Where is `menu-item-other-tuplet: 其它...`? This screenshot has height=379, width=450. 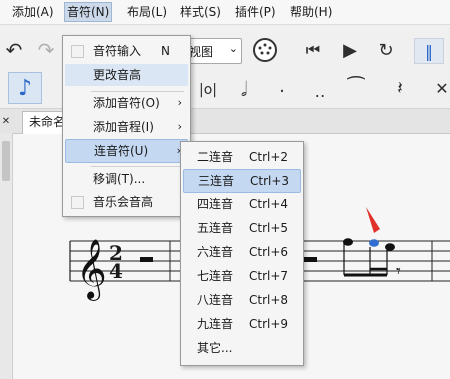 menu-item-other-tuplet: 其它... is located at coordinates (242, 348).